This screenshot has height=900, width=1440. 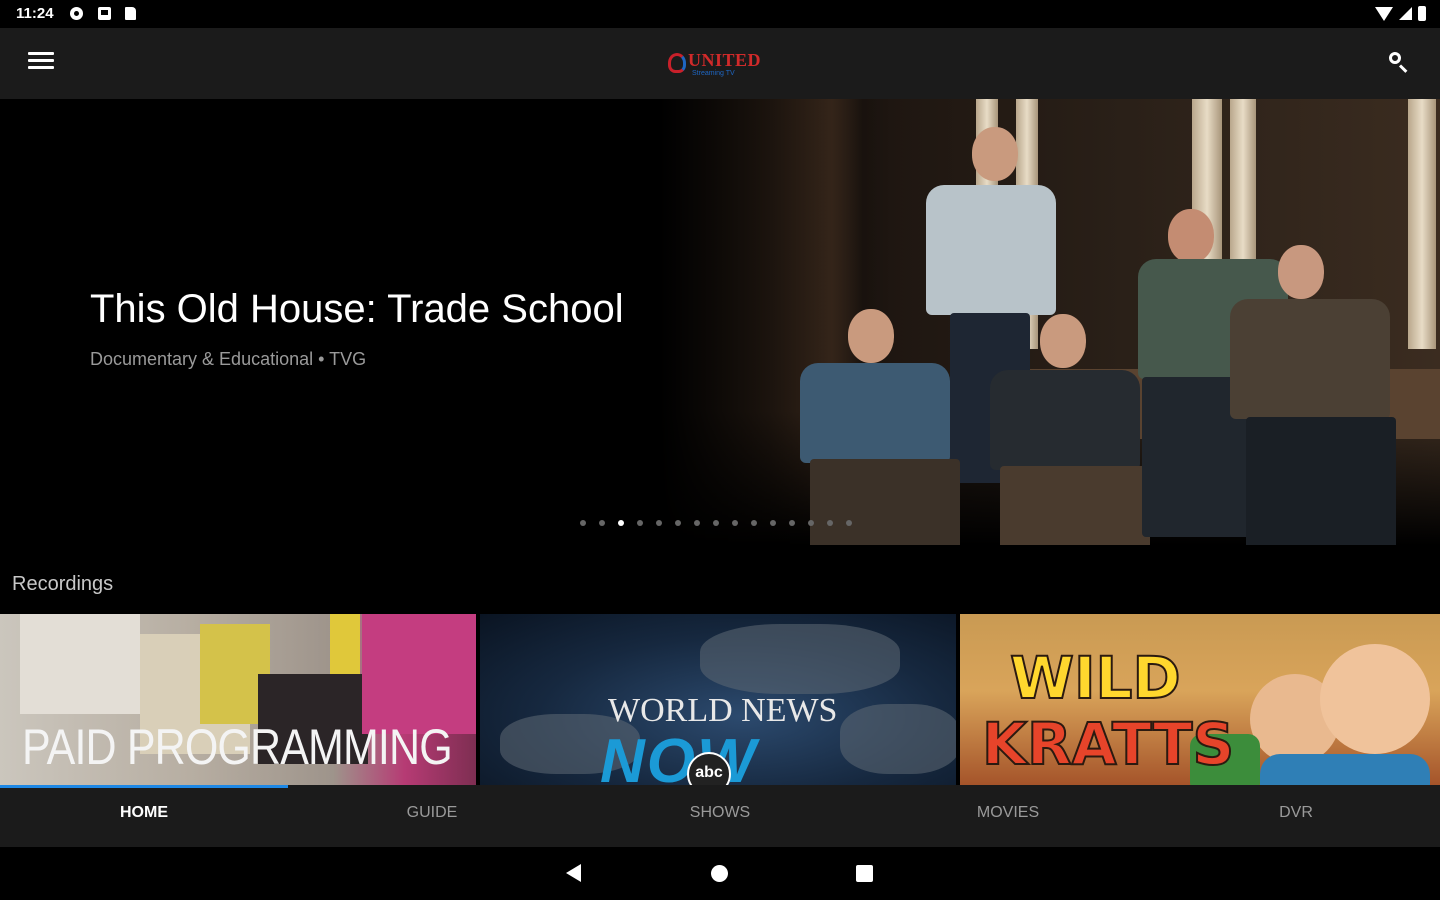 I want to click on bottom-navigation: HOME GUIDE SHOWS MOVIES DVR, so click(x=720, y=816).